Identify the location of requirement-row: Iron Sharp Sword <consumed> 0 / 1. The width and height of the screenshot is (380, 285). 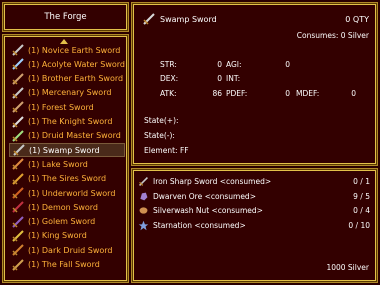
(256, 181).